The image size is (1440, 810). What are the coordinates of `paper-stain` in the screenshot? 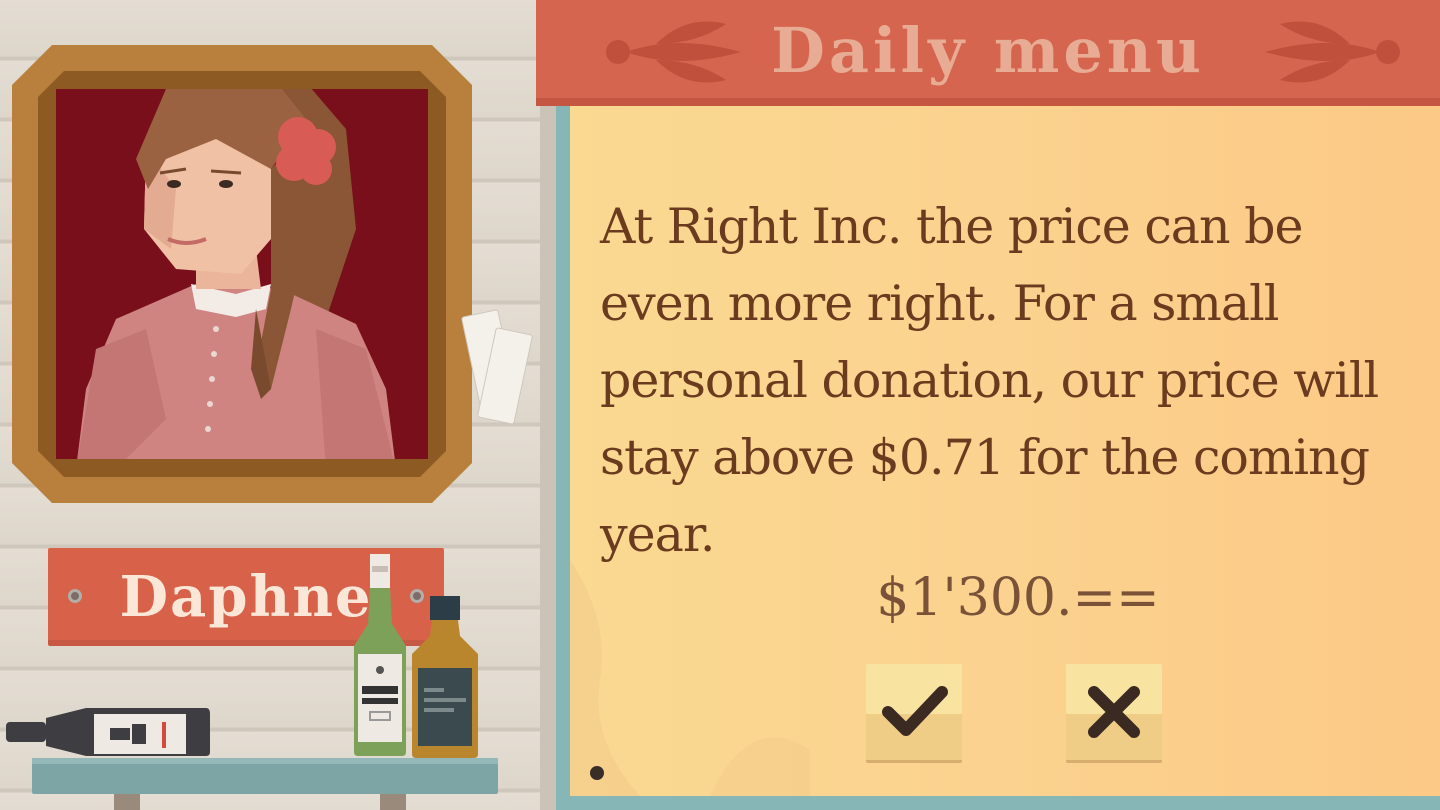 It's located at (690, 678).